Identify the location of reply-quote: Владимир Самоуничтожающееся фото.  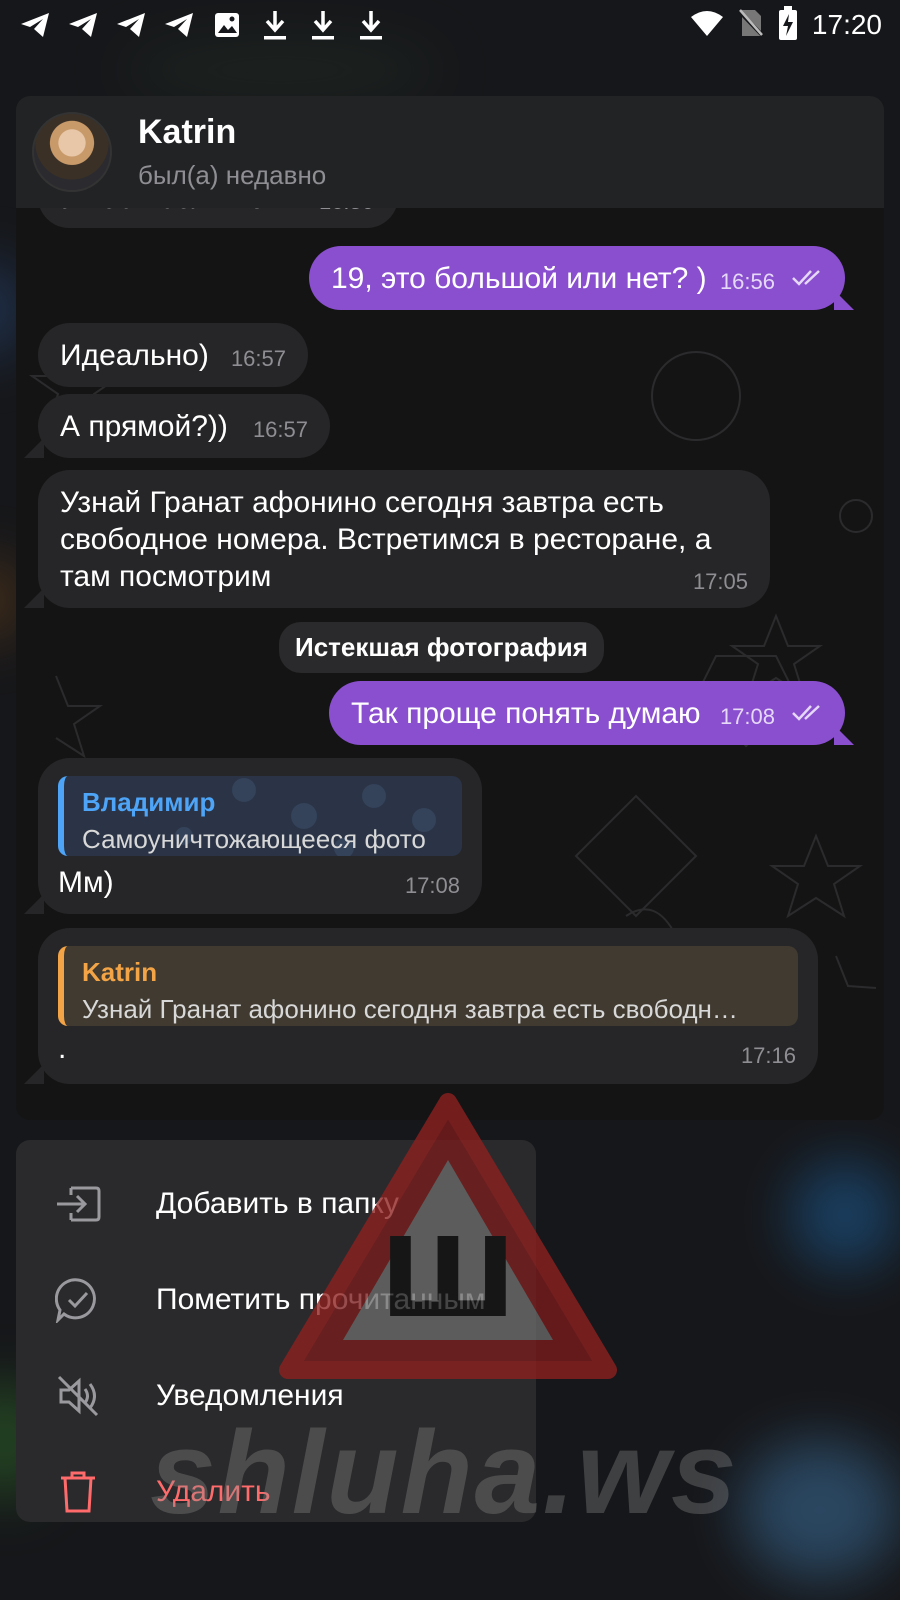
(260, 816).